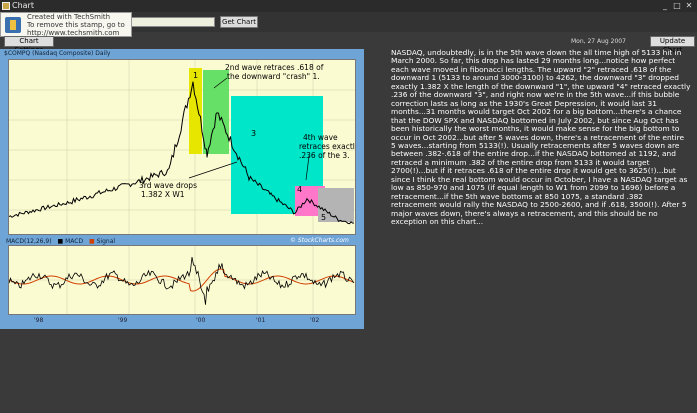  What do you see at coordinates (39, 320) in the screenshot?
I see `x-tick-1: '98` at bounding box center [39, 320].